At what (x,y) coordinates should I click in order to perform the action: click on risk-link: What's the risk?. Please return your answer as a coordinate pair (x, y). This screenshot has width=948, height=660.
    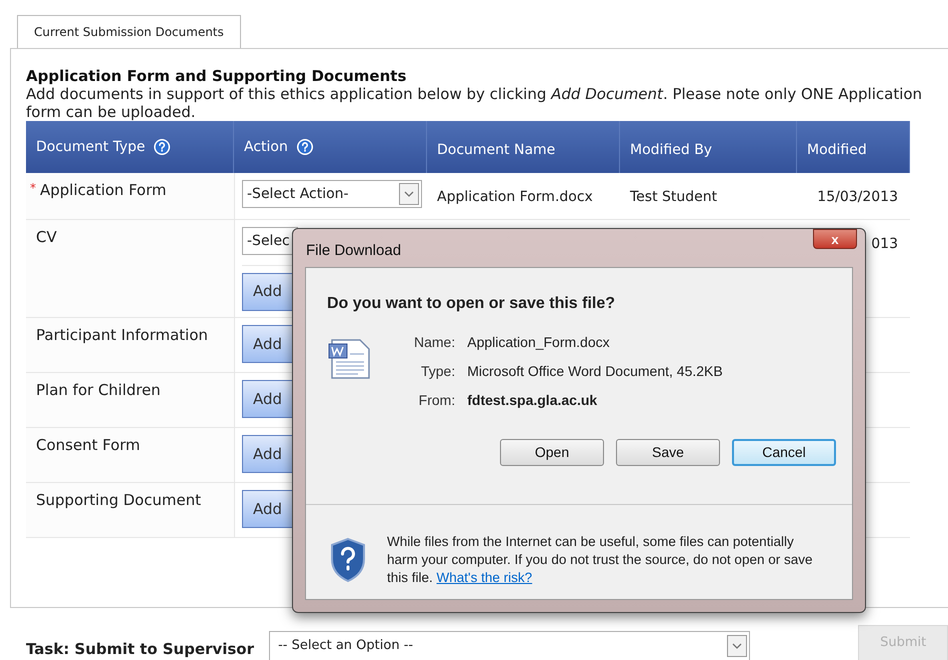
    Looking at the image, I should click on (484, 577).